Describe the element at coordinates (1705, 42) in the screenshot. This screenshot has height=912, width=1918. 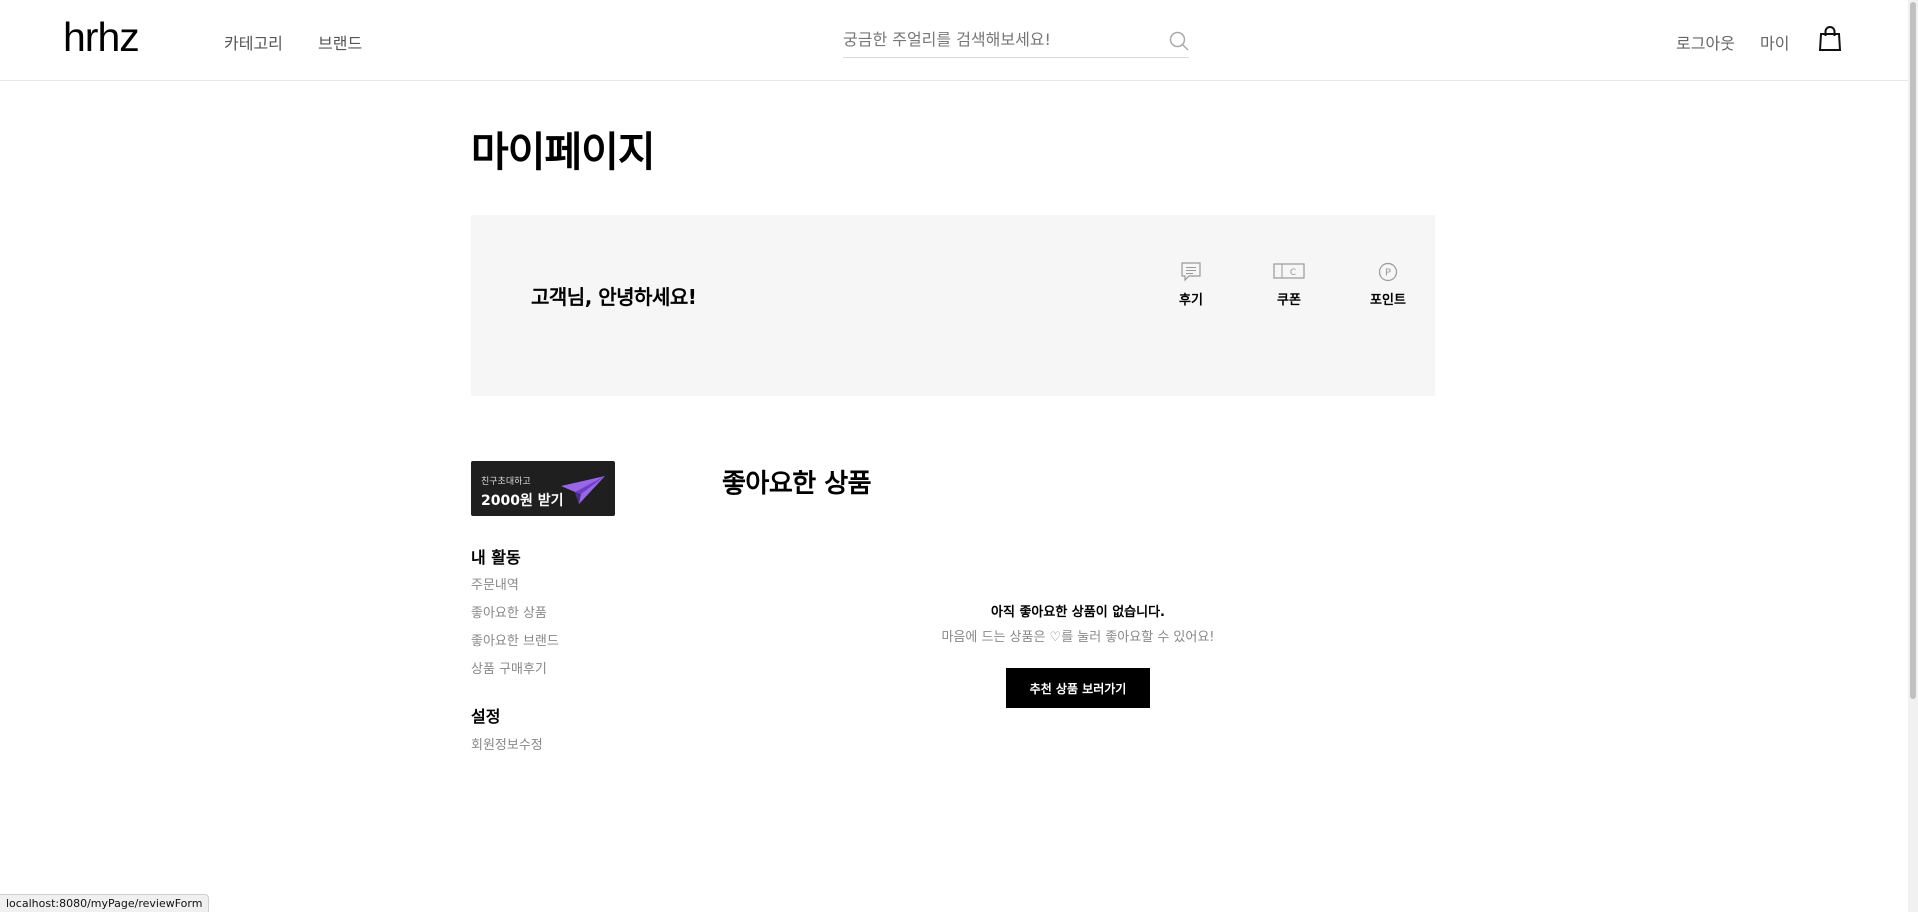
I see `logout-link: 로그아웃` at that location.